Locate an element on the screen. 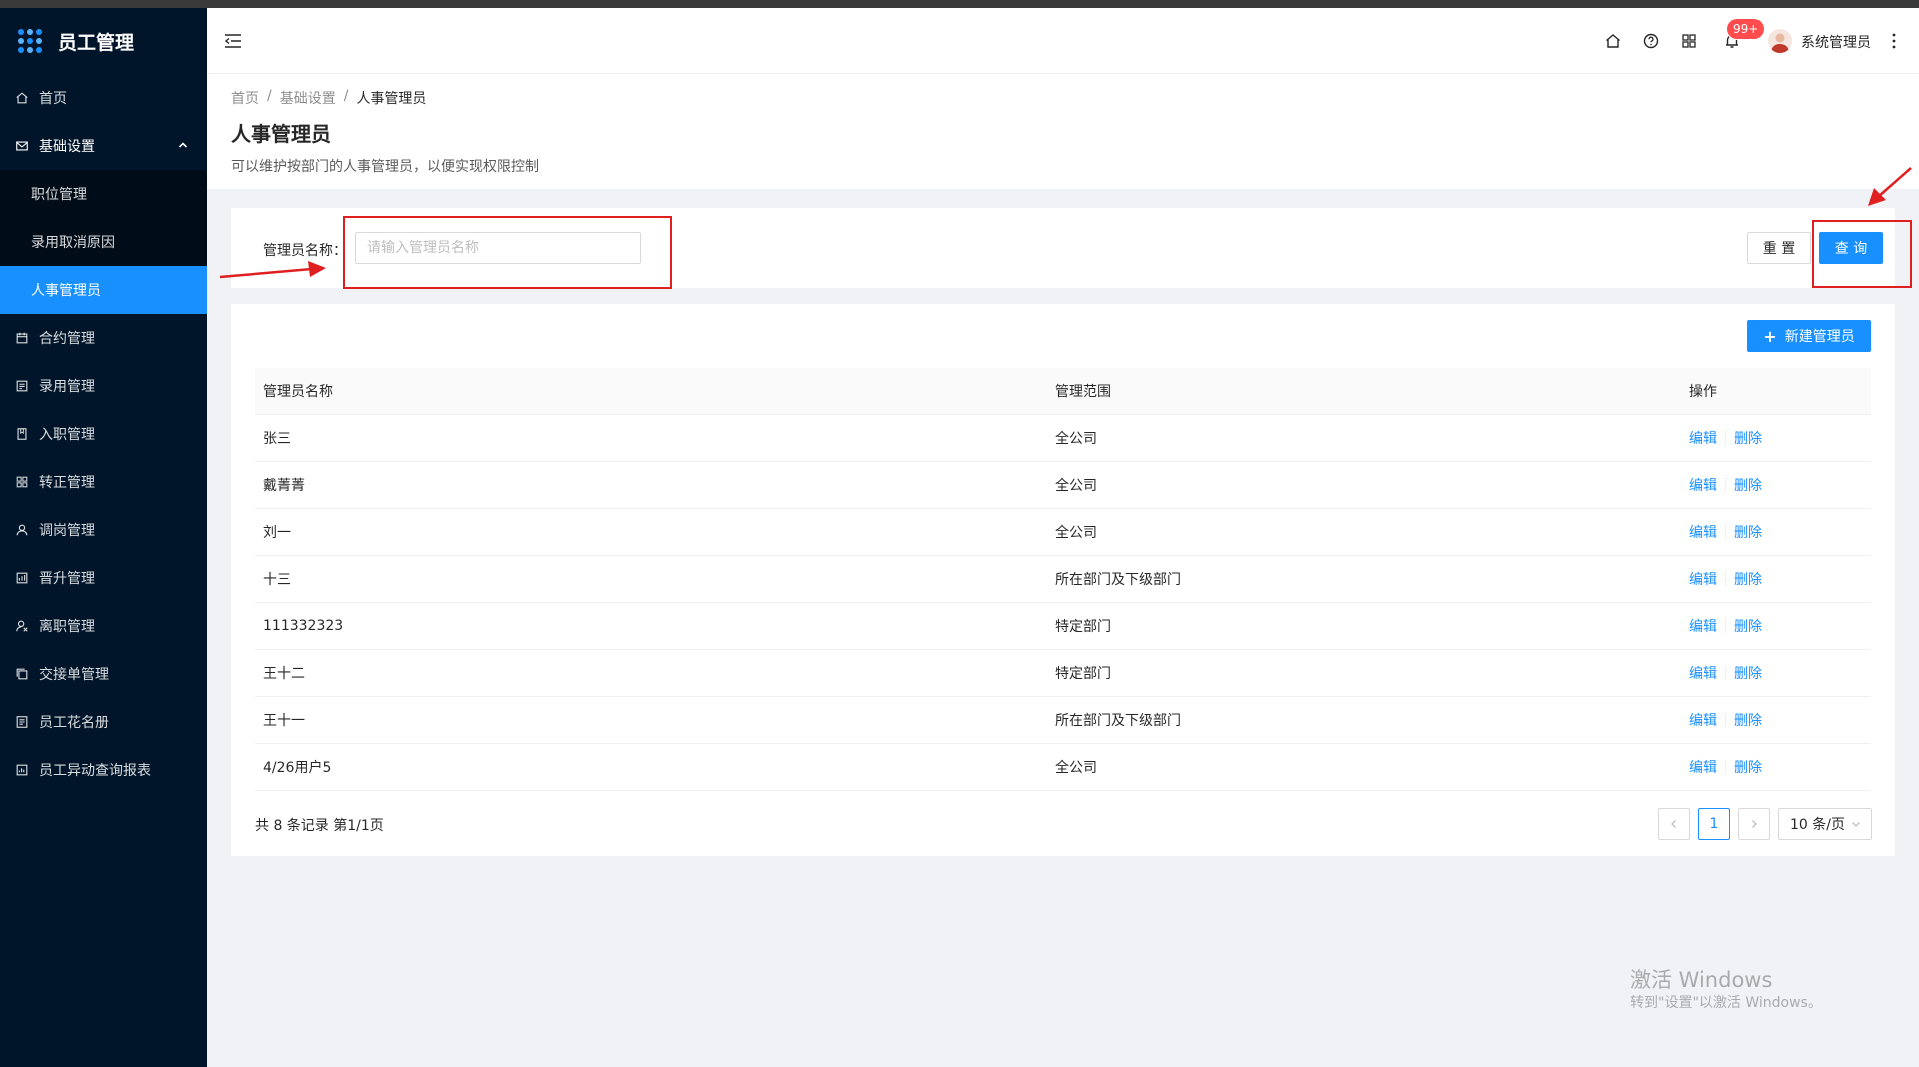  chevron-right-icon is located at coordinates (1754, 824).